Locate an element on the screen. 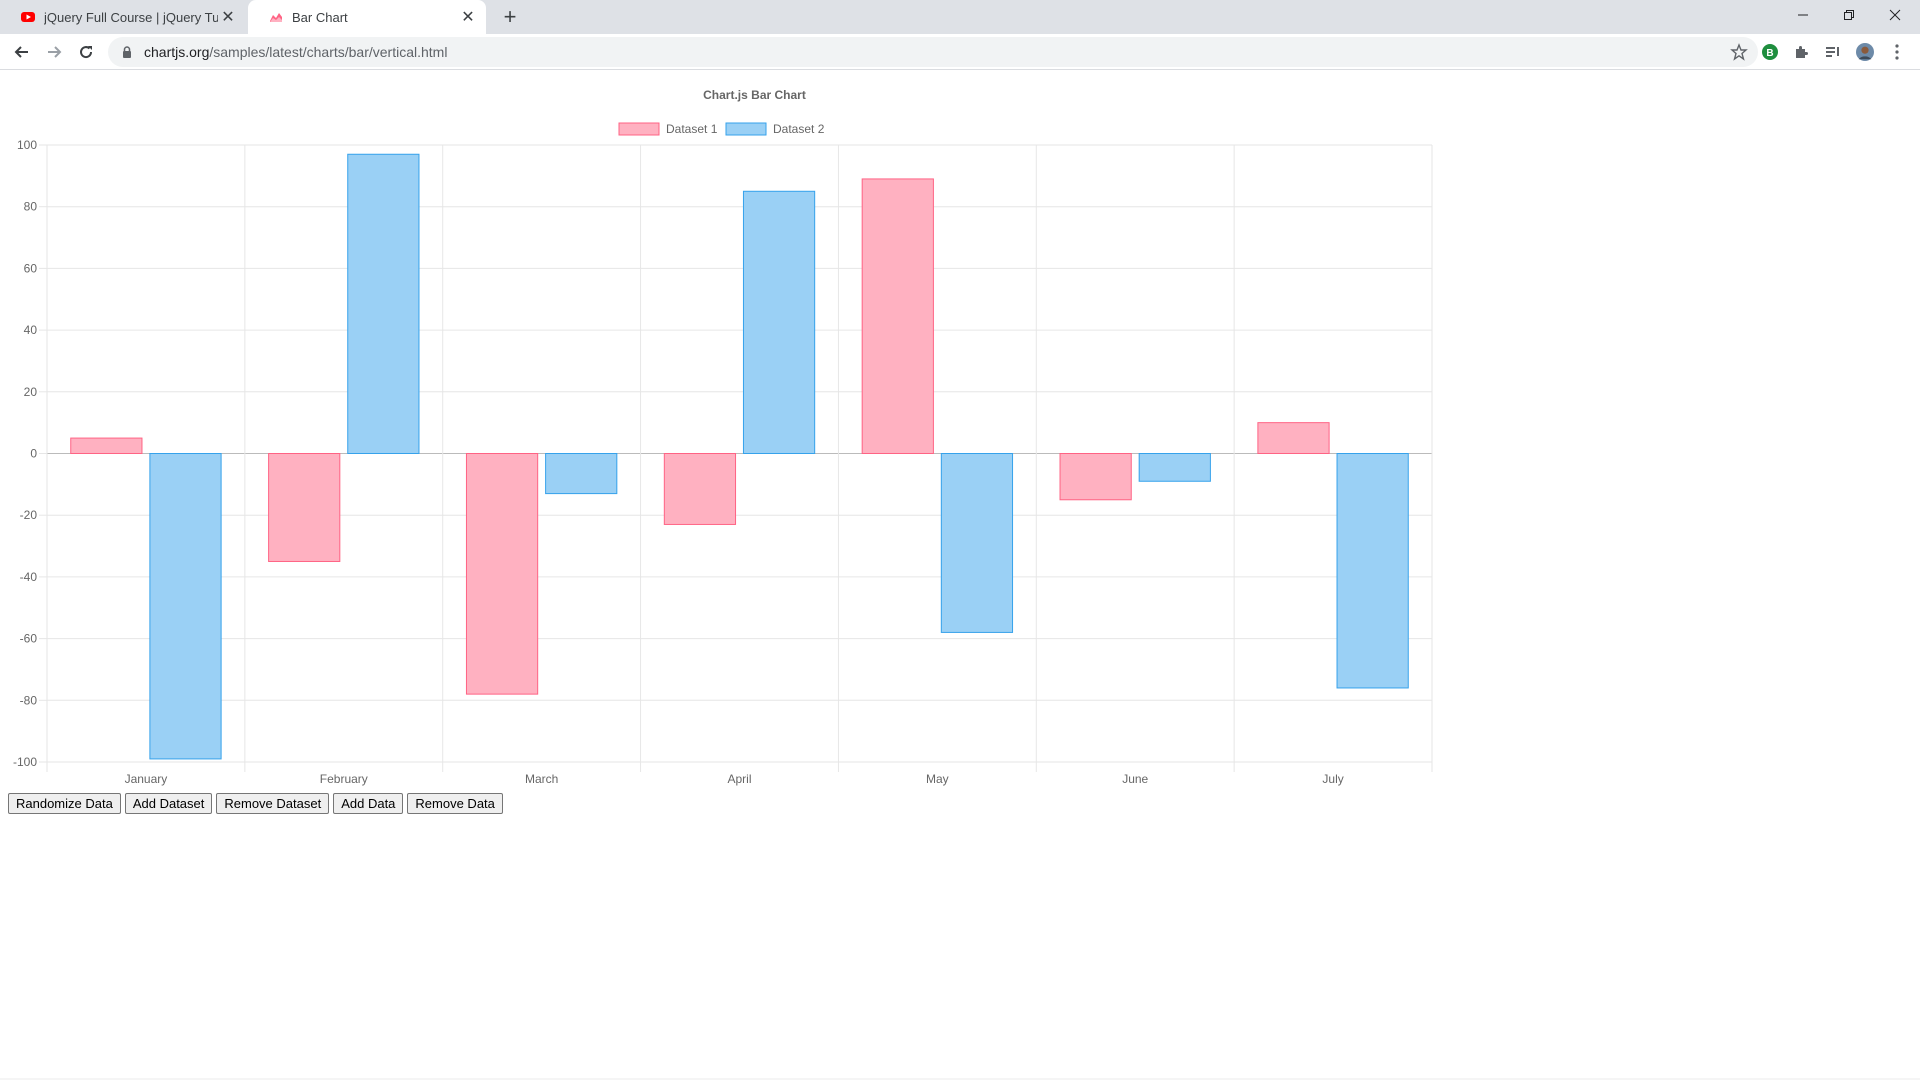 Image resolution: width=1920 pixels, height=1080 pixels. y-tick-label: 0 is located at coordinates (33, 454).